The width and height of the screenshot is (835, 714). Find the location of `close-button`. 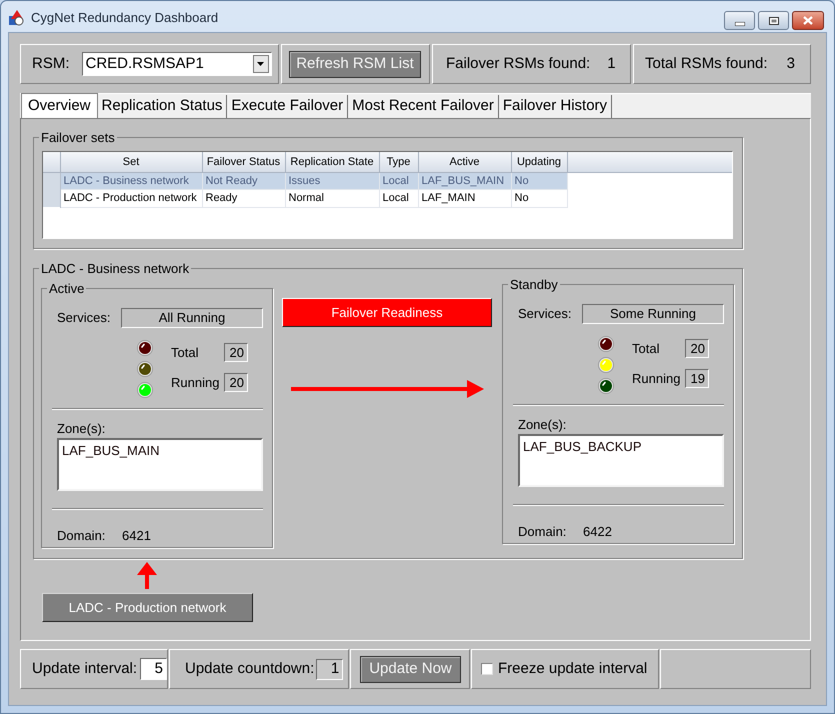

close-button is located at coordinates (808, 20).